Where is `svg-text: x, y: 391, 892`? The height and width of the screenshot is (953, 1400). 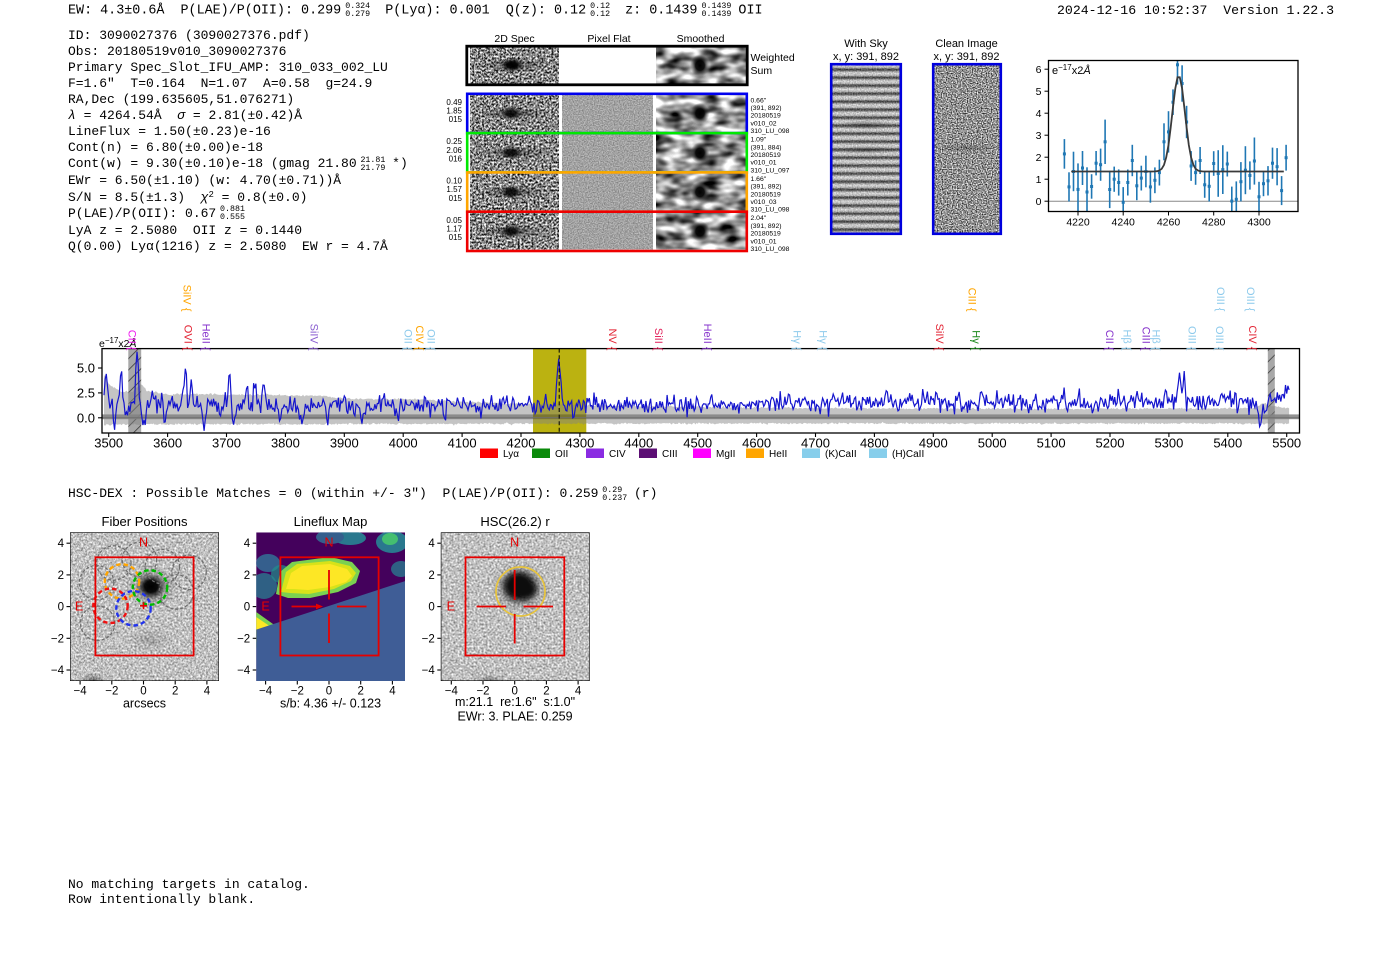
svg-text: x, y: 391, 892 is located at coordinates (866, 57).